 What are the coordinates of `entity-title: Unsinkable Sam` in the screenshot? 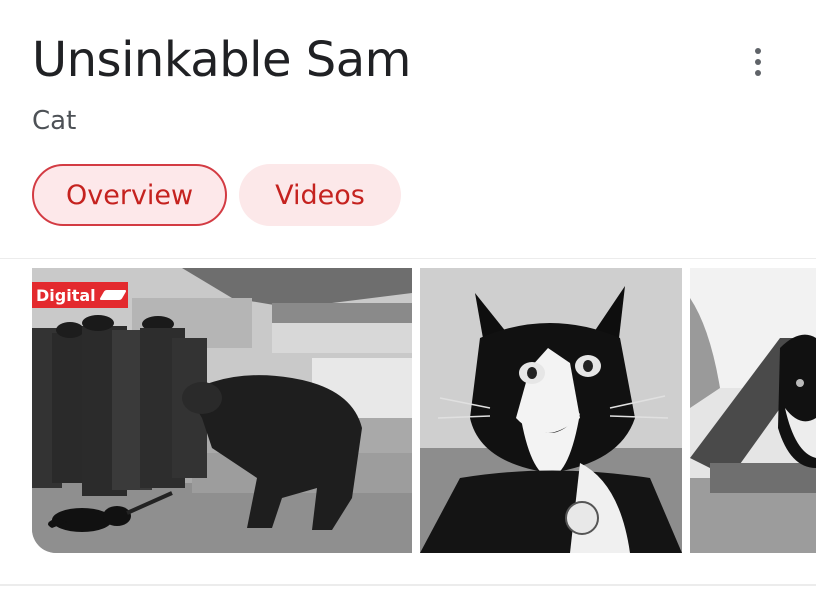 It's located at (221, 60).